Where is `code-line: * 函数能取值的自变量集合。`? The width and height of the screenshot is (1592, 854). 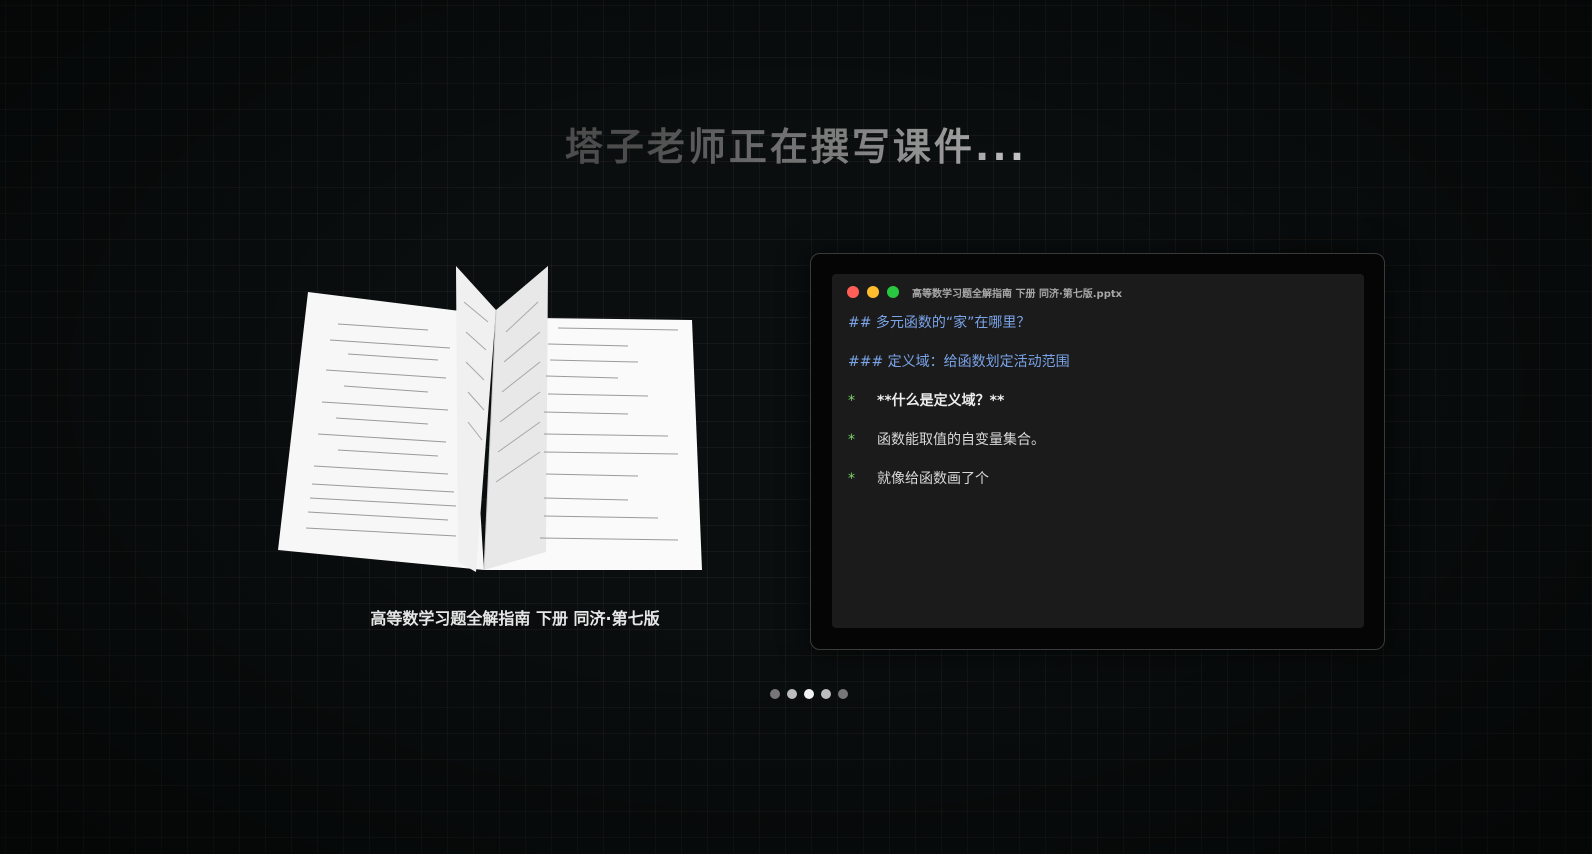 code-line: * 函数能取值的自变量集合。 is located at coordinates (1098, 450).